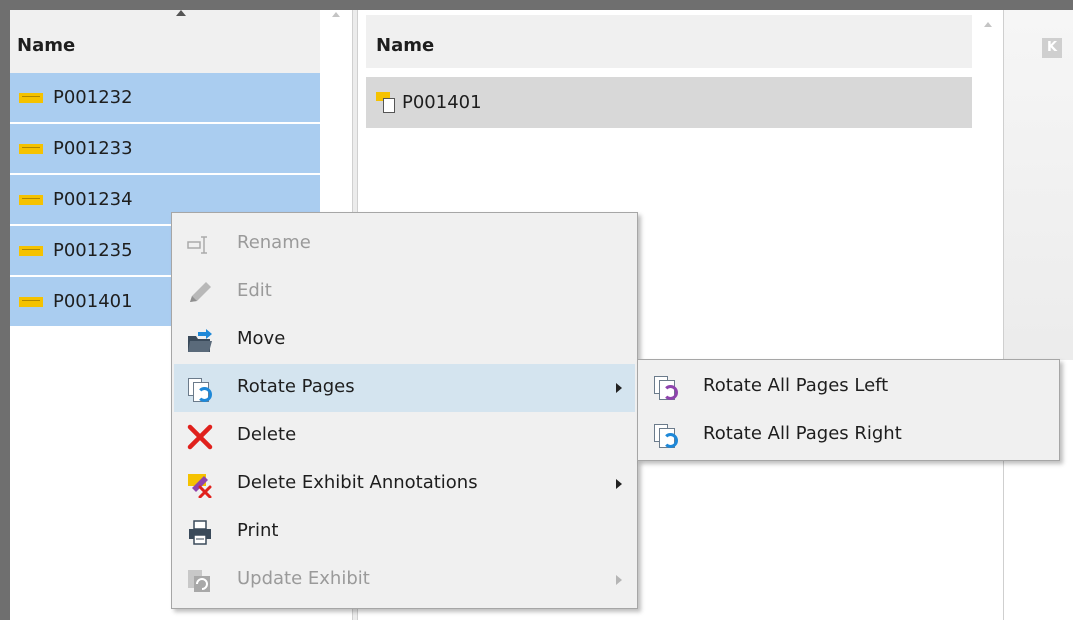 The height and width of the screenshot is (620, 1073). What do you see at coordinates (404, 244) in the screenshot?
I see `menu-item-rename: Rename` at bounding box center [404, 244].